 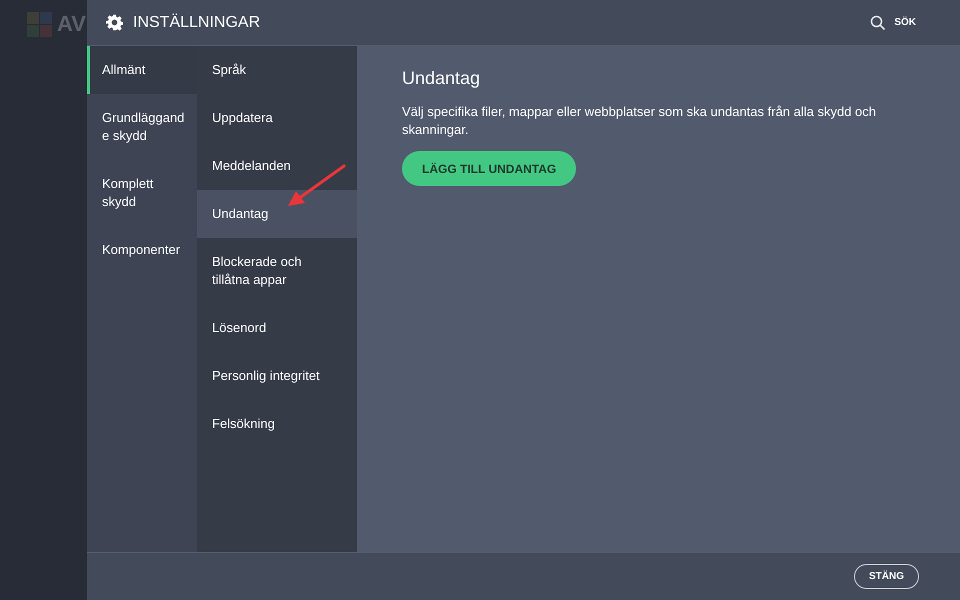 What do you see at coordinates (142, 127) in the screenshot?
I see `category-item: Grundläggande skydd` at bounding box center [142, 127].